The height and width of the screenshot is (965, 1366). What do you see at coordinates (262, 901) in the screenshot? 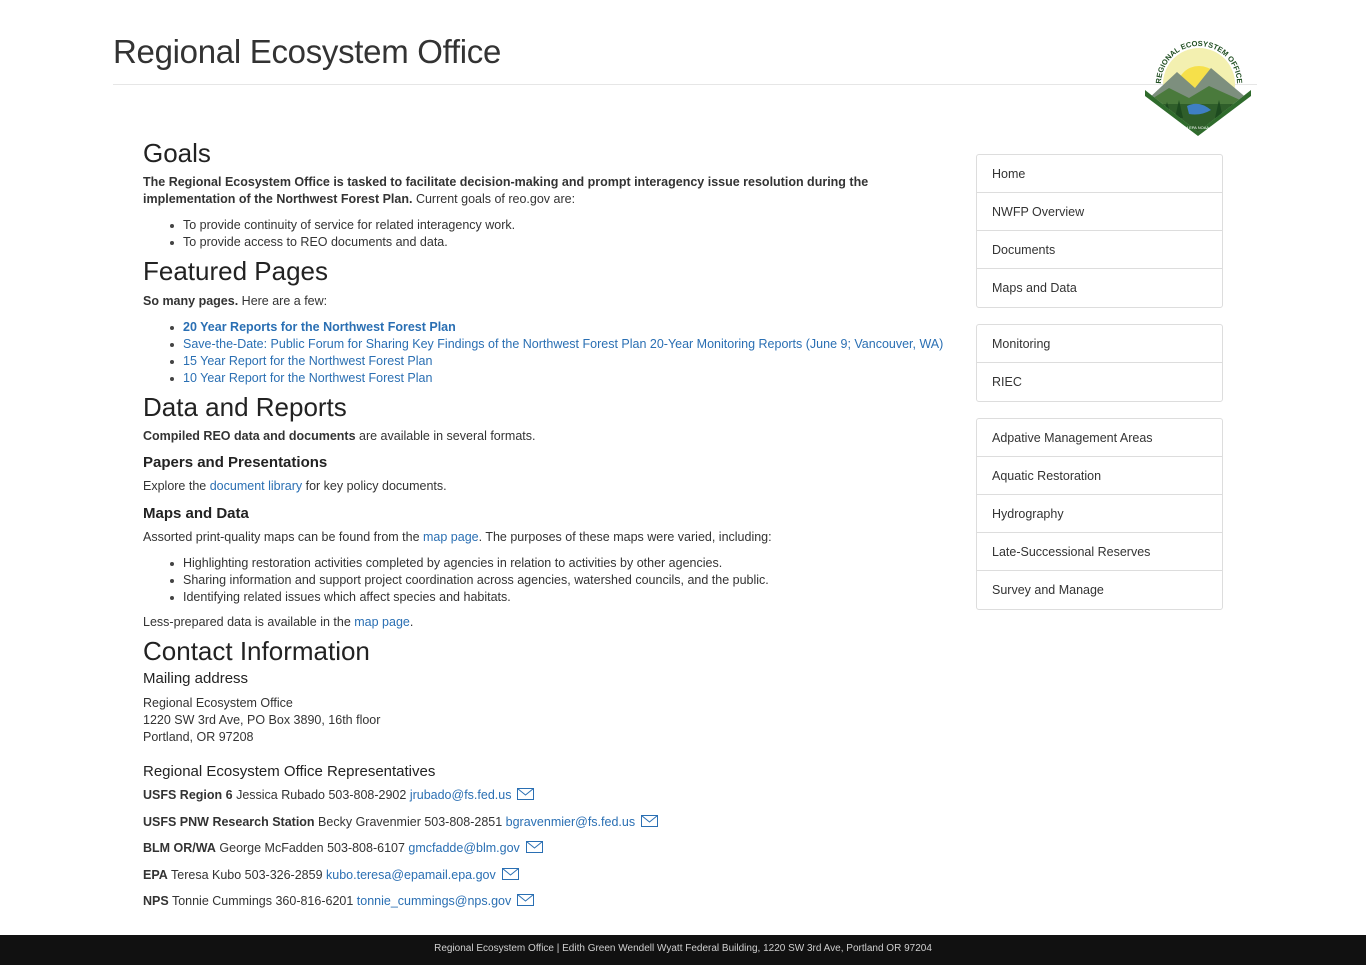
I see `rep-name-phone: Tonnie Cummings 360-816-6201` at bounding box center [262, 901].